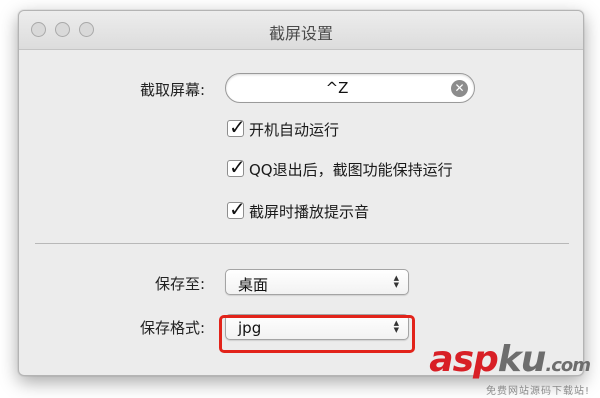  What do you see at coordinates (350, 88) in the screenshot?
I see `capture-shortcut-field: ^Z ✕` at bounding box center [350, 88].